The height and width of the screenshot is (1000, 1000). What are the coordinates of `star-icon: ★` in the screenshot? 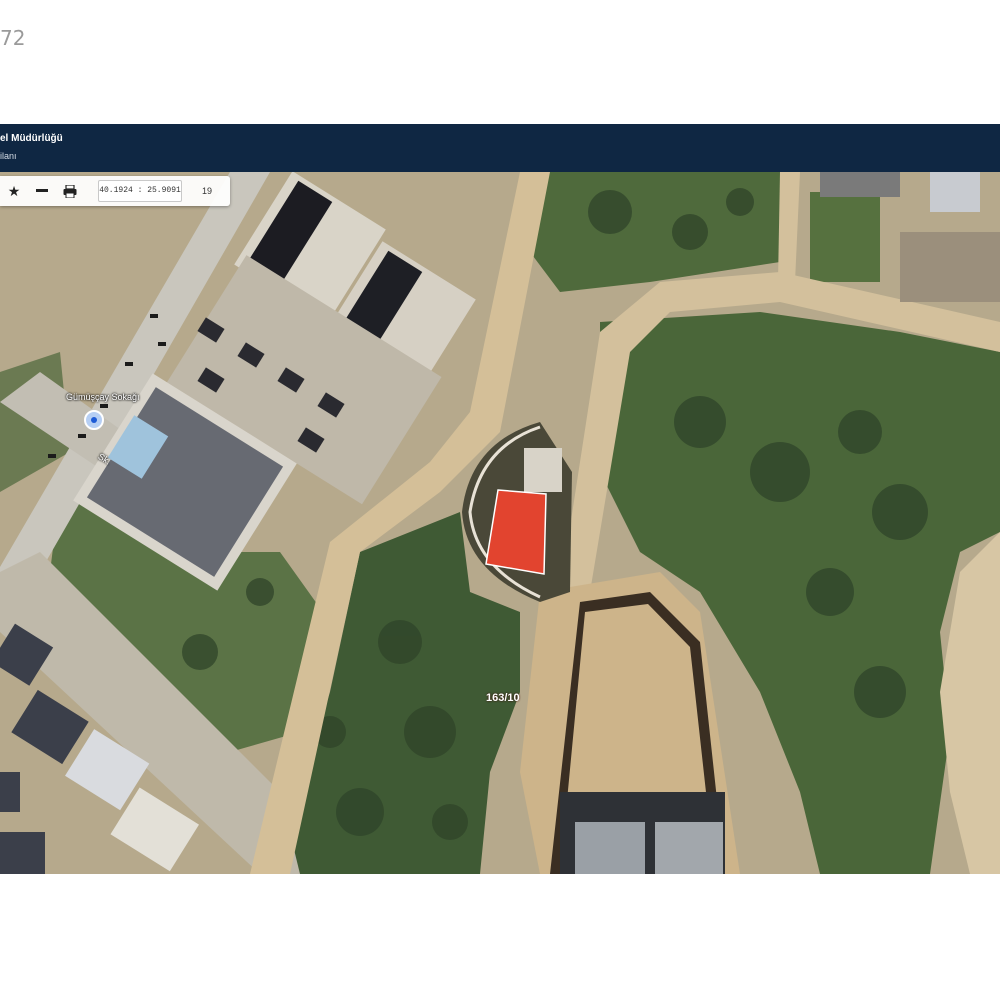 It's located at (14, 191).